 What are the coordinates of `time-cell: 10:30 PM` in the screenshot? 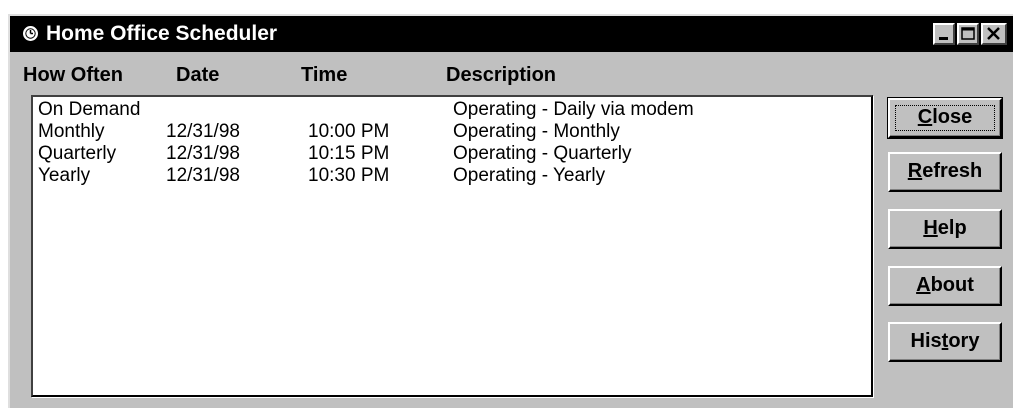 It's located at (349, 175).